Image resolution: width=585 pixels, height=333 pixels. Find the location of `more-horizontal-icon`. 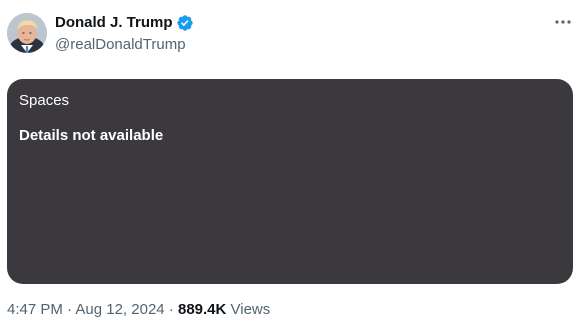

more-horizontal-icon is located at coordinates (563, 22).